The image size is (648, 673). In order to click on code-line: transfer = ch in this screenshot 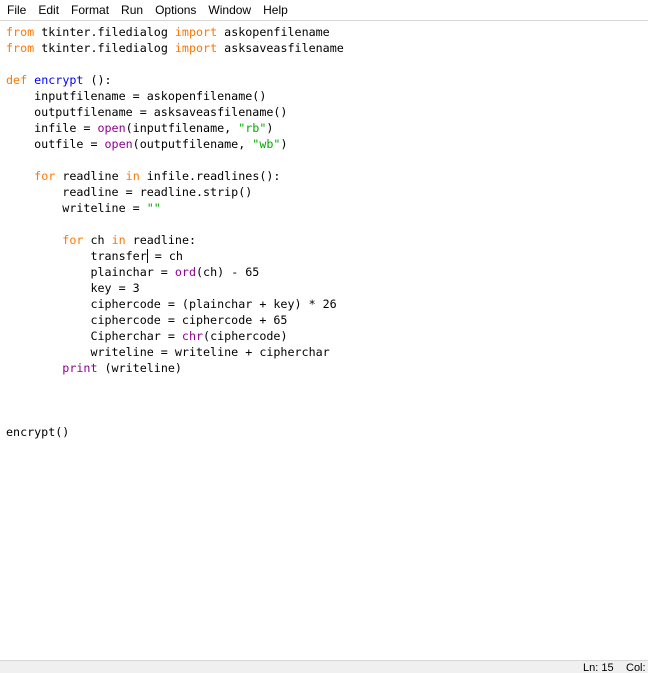, I will do `click(175, 256)`.